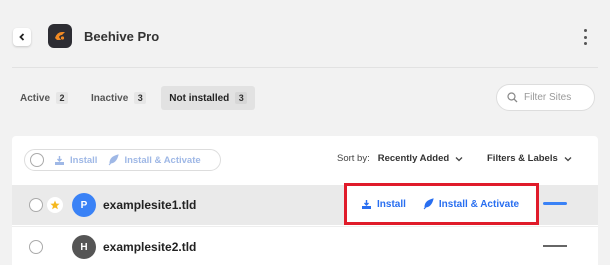 This screenshot has width=610, height=265. I want to click on tab-inactive: Inactive 3, so click(118, 98).